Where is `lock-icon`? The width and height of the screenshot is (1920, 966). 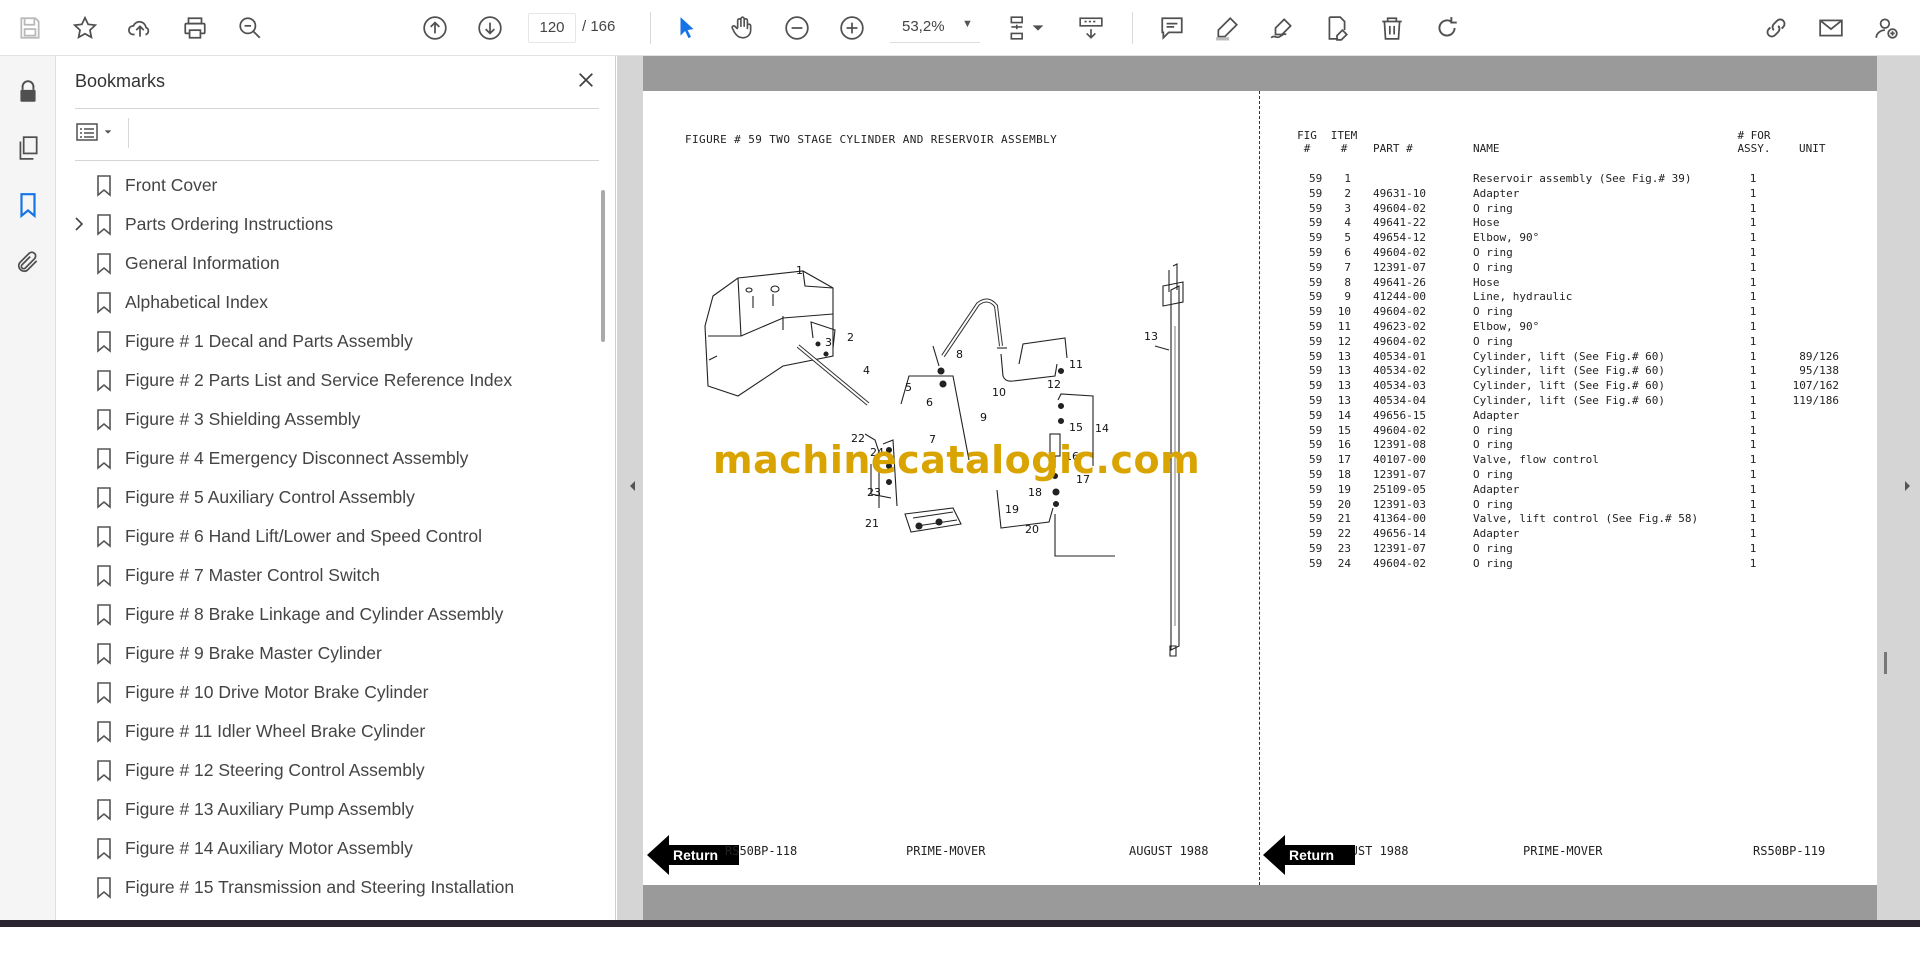 lock-icon is located at coordinates (28, 92).